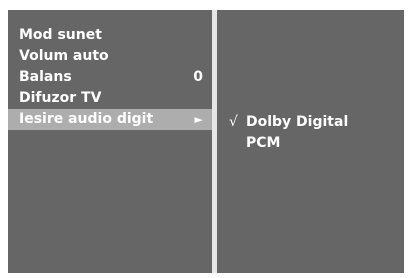  I want to click on menu-item-label: Volum auto, so click(64, 56).